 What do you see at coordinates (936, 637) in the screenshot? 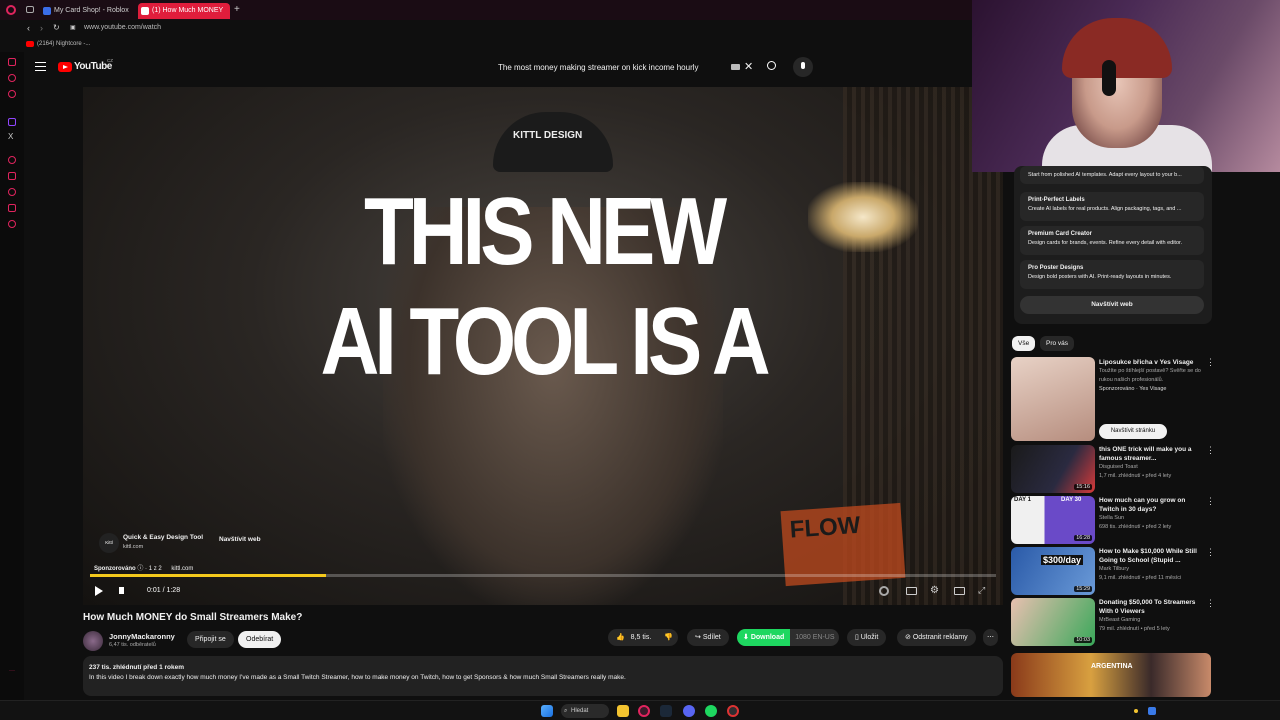
I see `remove-ads-button: ⊘ Odstranit reklamy` at bounding box center [936, 637].